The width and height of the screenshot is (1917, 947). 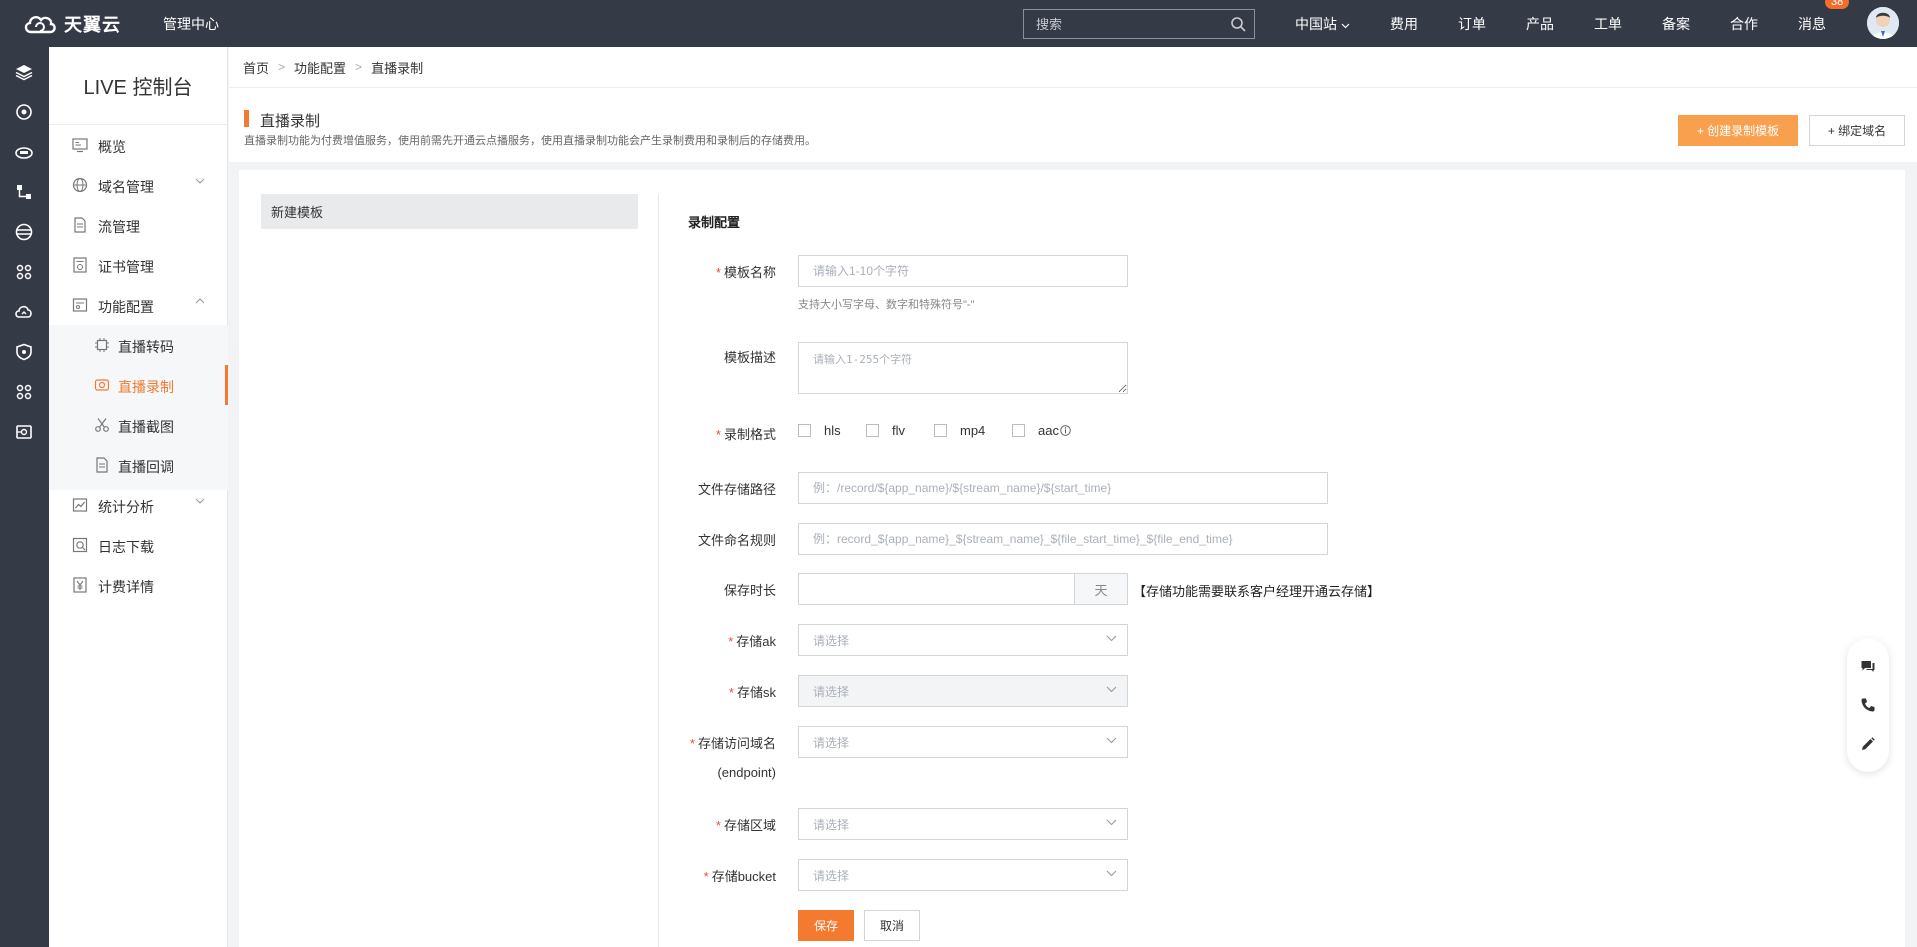 What do you see at coordinates (24, 392) in the screenshot?
I see `apps-icon` at bounding box center [24, 392].